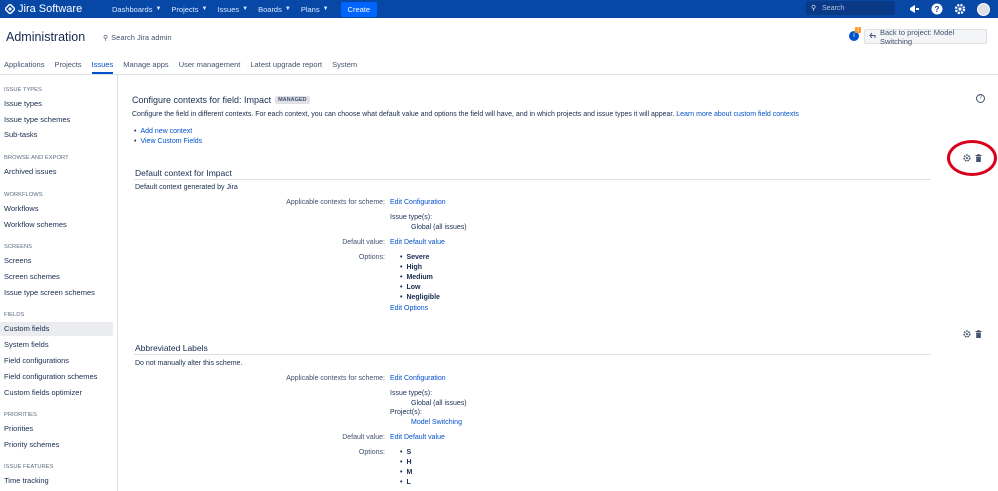 The image size is (998, 491). I want to click on sidebar-item-time-tracking: Time tracking, so click(56, 481).